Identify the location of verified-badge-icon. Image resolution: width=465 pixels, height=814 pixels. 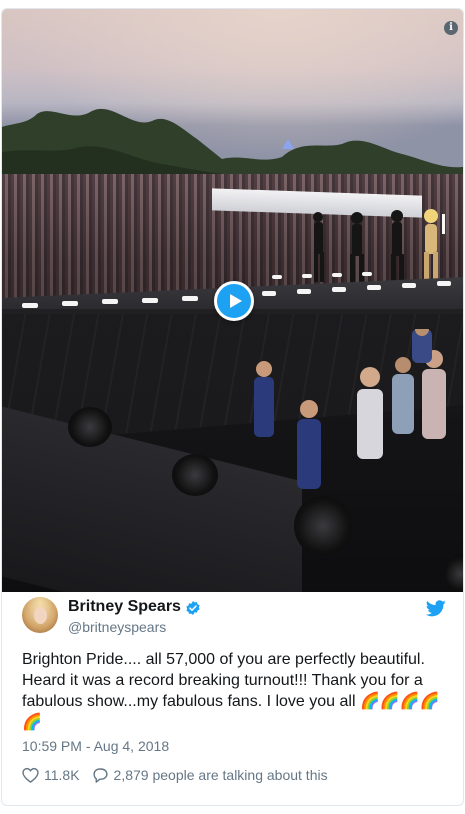
(193, 608).